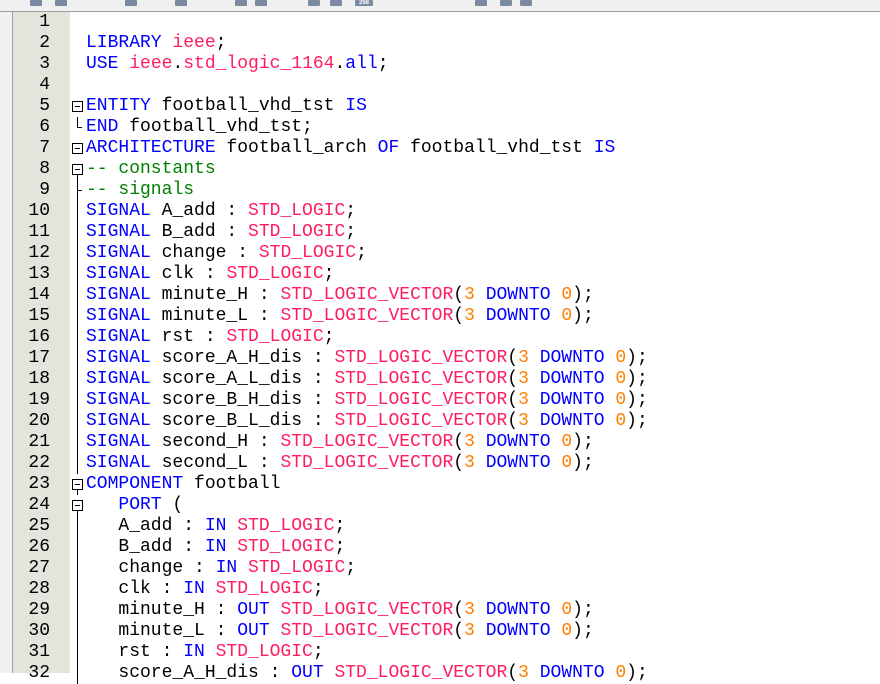  I want to click on code-line: 4, so click(446, 85).